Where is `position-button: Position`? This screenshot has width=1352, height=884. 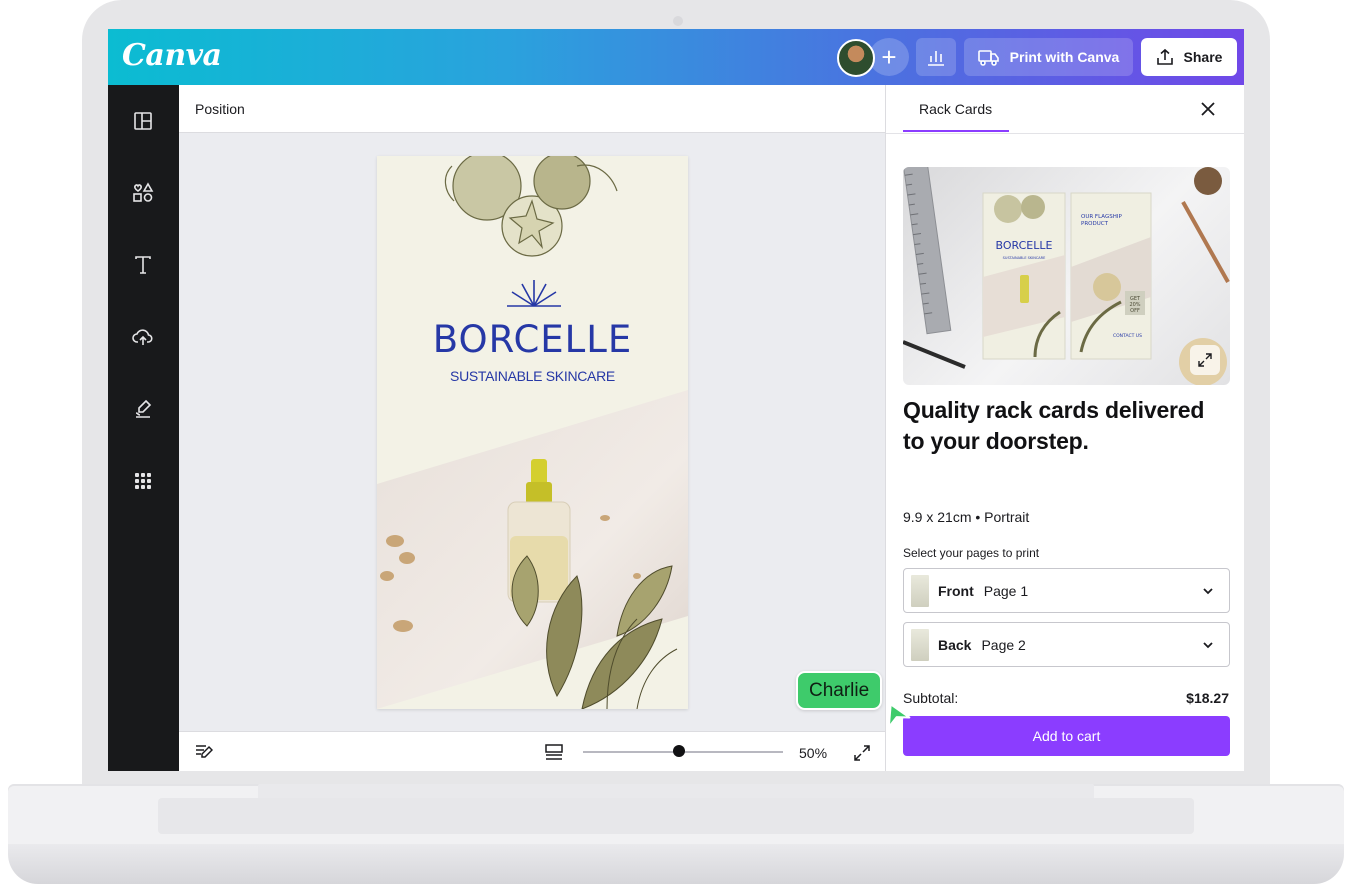 position-button: Position is located at coordinates (220, 109).